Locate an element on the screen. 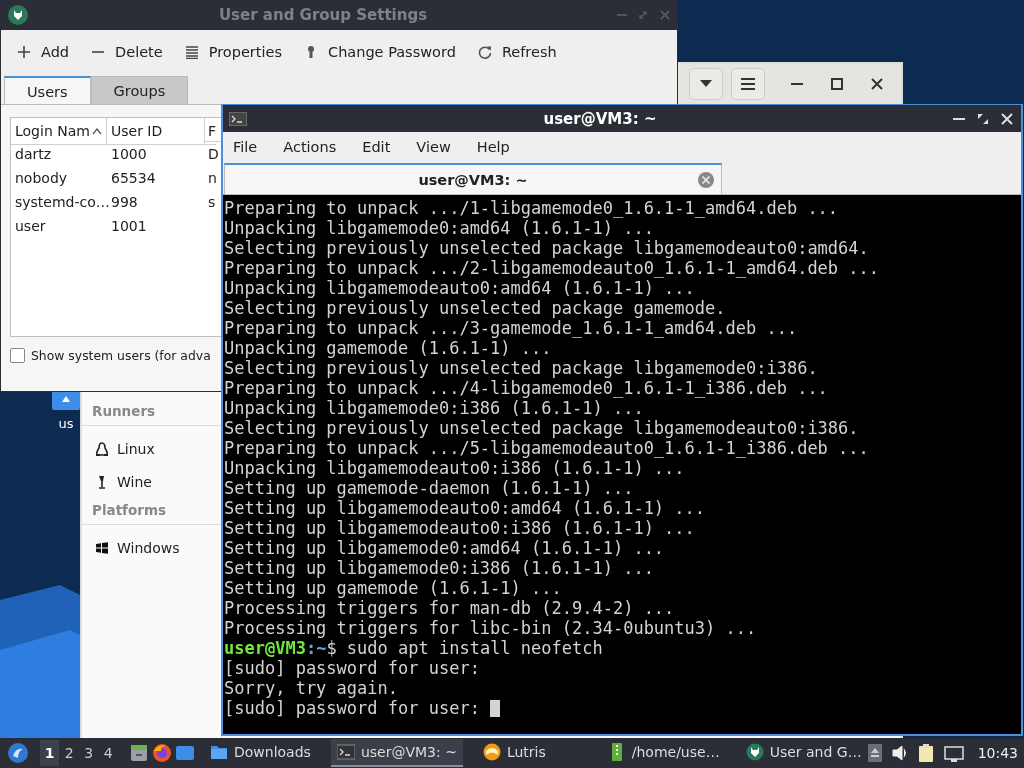 The width and height of the screenshot is (1024, 768). table-cell-text: nobody is located at coordinates (41, 178).